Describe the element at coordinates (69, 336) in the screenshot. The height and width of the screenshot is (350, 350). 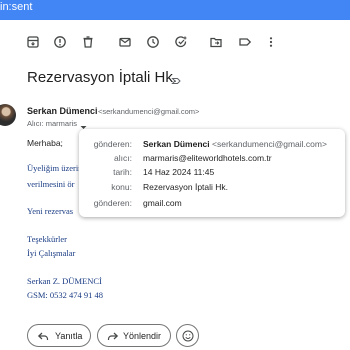
I see `reply-label: Yanıtla` at that location.